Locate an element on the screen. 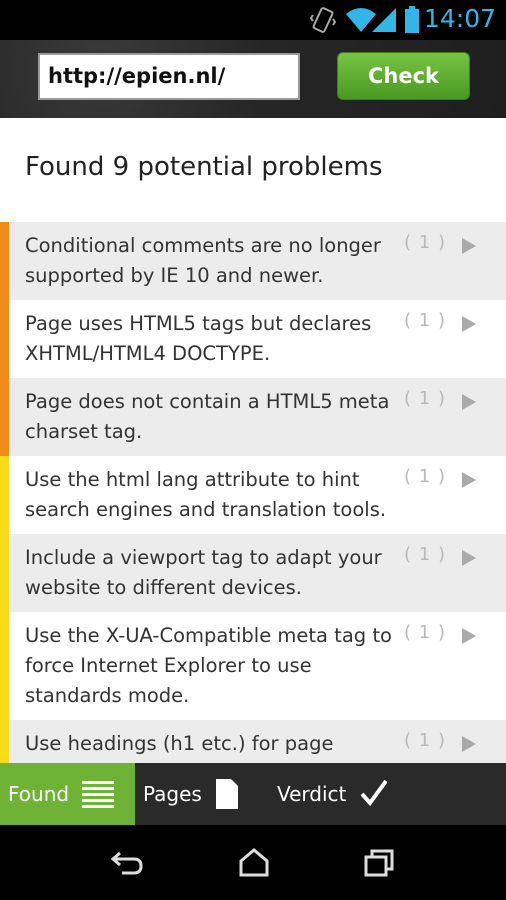 Image resolution: width=506 pixels, height=900 pixels. home-icon is located at coordinates (254, 862).